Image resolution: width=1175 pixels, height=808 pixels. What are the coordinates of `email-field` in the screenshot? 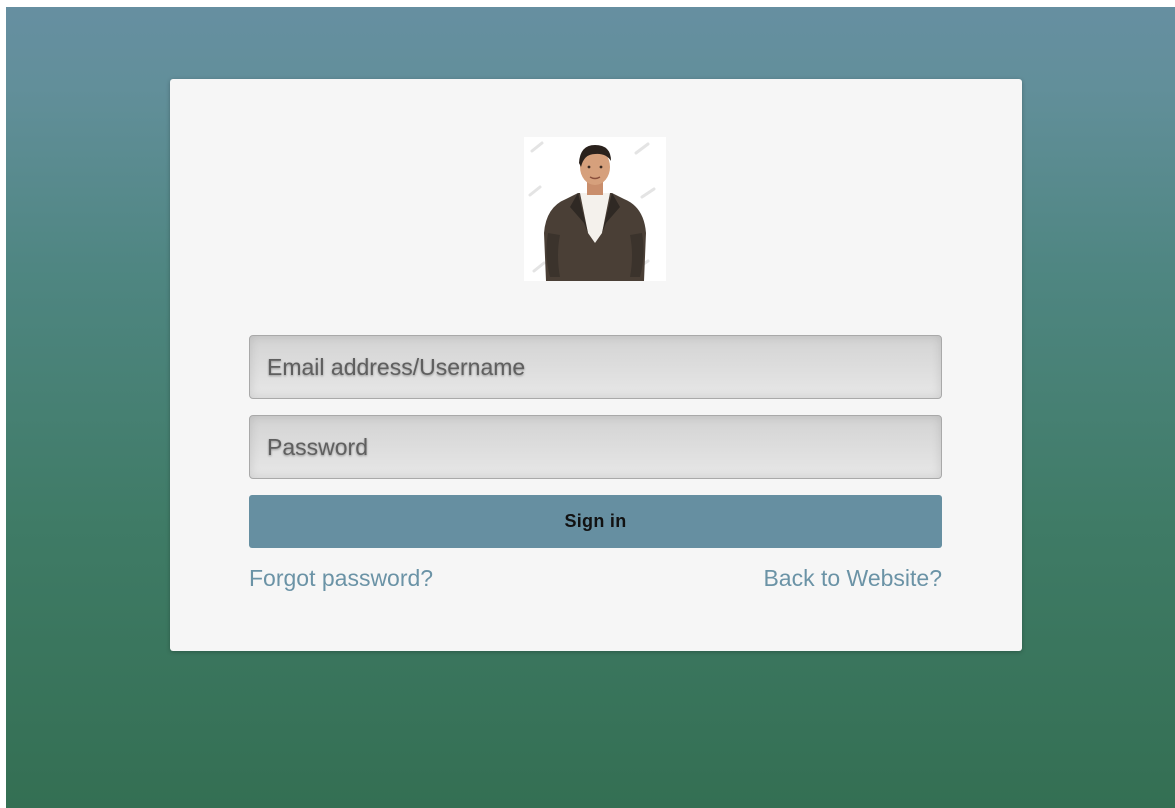 It's located at (595, 367).